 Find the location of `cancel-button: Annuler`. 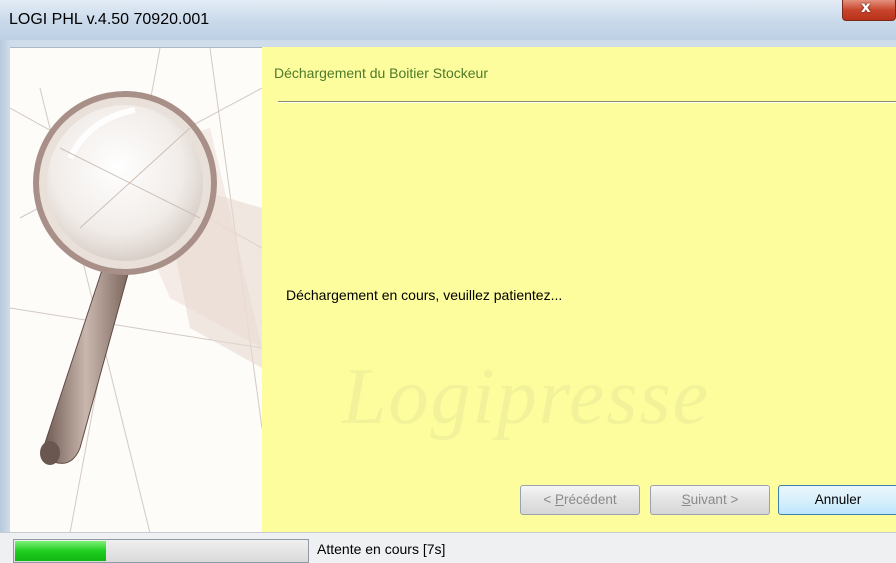

cancel-button: Annuler is located at coordinates (837, 500).